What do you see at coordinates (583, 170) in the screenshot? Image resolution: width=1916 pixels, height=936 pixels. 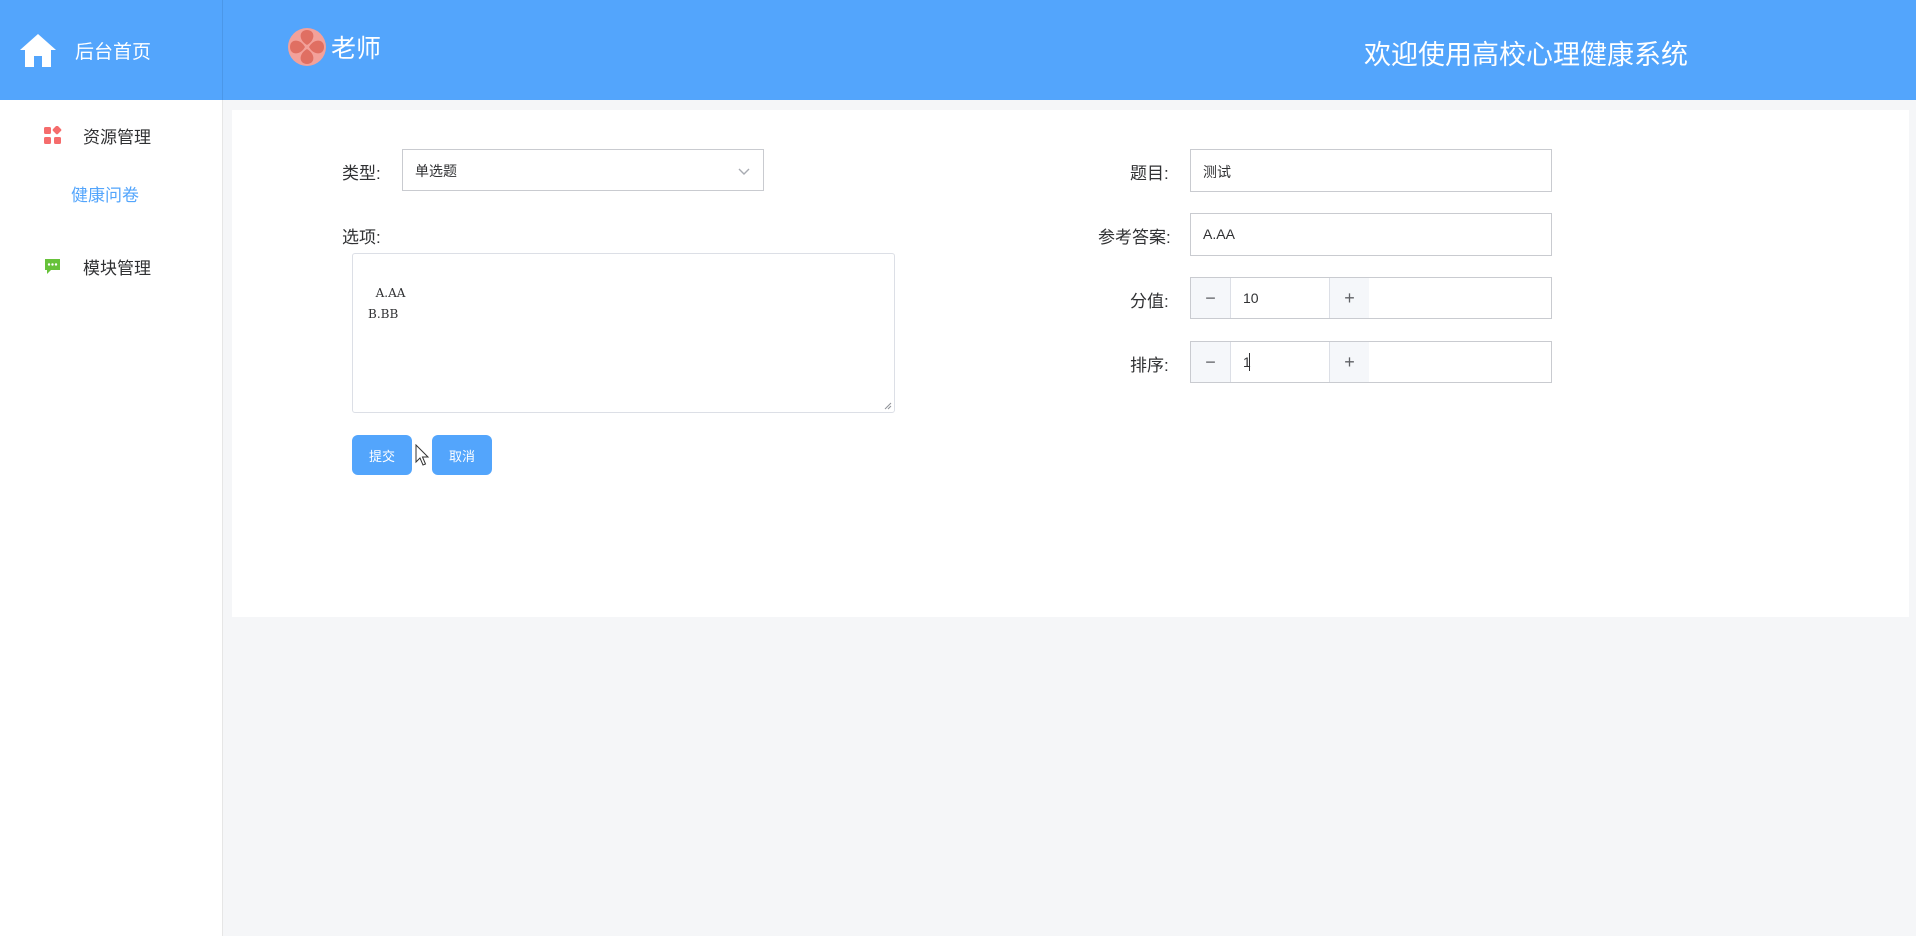 I see `type-select: 单选题` at bounding box center [583, 170].